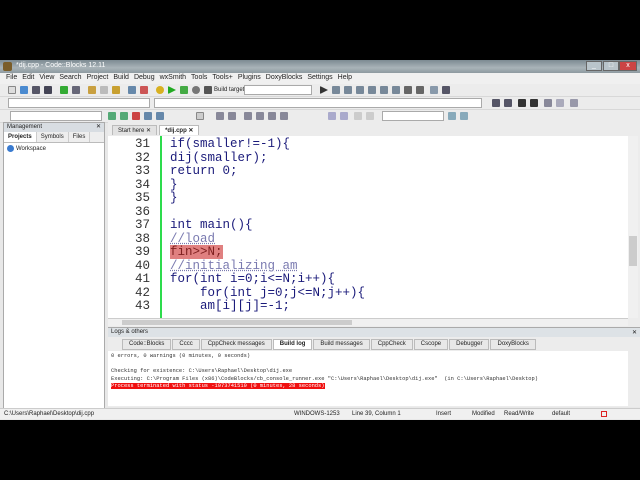 The image size is (640, 480). What do you see at coordinates (252, 78) in the screenshot?
I see `menu-plugins: Plugins` at bounding box center [252, 78].